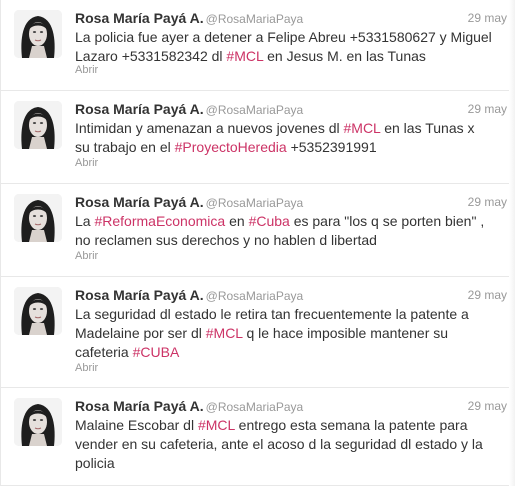 This screenshot has width=515, height=486. Describe the element at coordinates (159, 221) in the screenshot. I see `hashtag-link: #ReformaEconomica` at that location.